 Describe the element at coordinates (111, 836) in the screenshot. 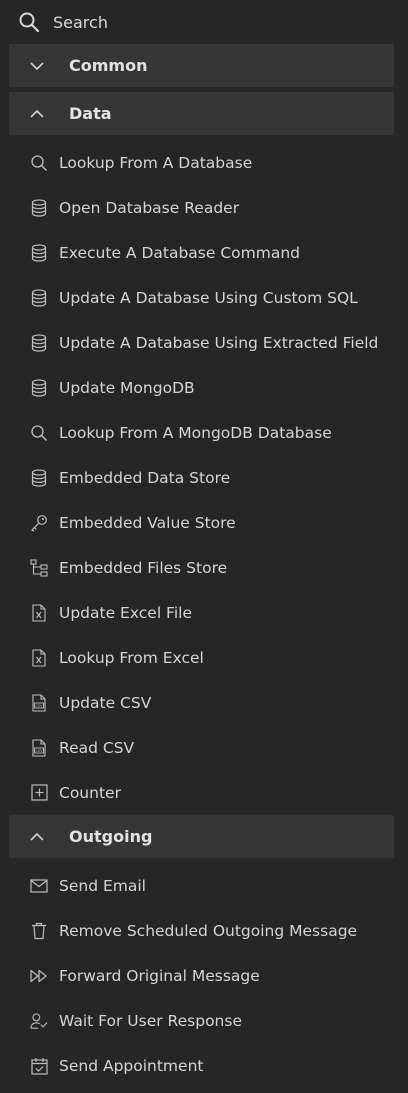

I see `section-label-outgoing: Outgoing` at that location.